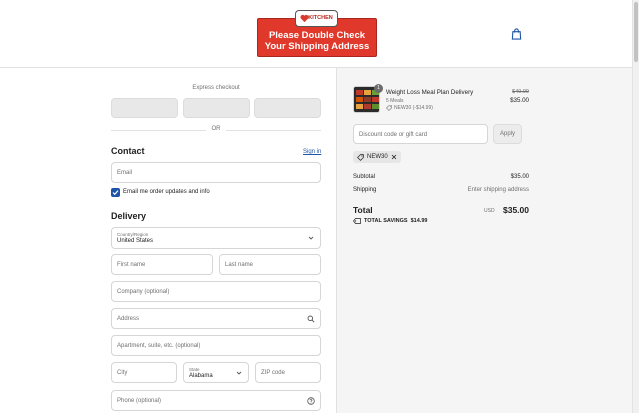 The image size is (639, 413). Describe the element at coordinates (131, 265) in the screenshot. I see `first-name-placeholder: First name` at that location.